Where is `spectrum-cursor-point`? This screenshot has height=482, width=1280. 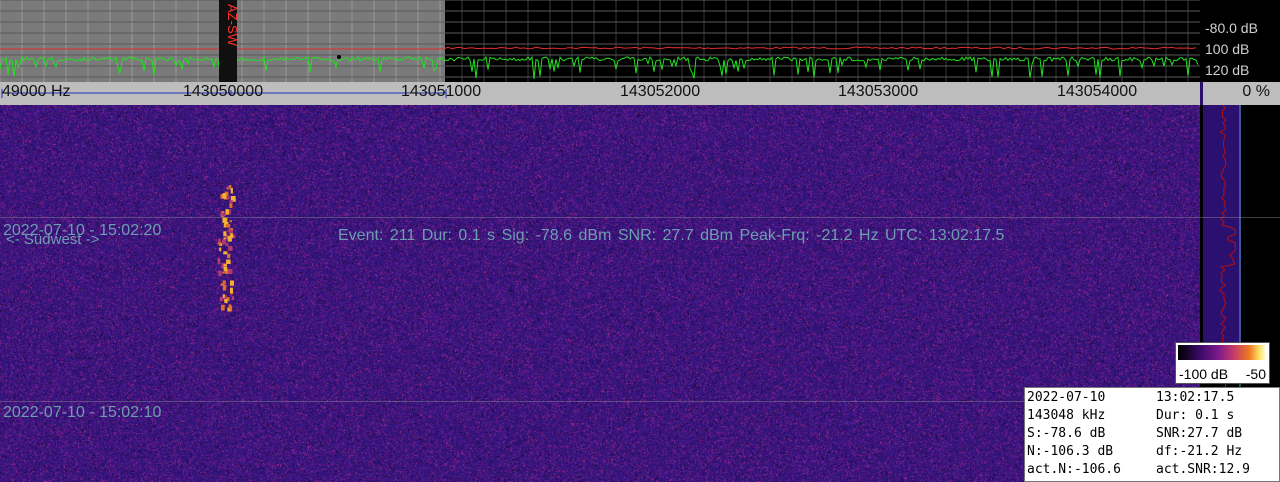 spectrum-cursor-point is located at coordinates (339, 57).